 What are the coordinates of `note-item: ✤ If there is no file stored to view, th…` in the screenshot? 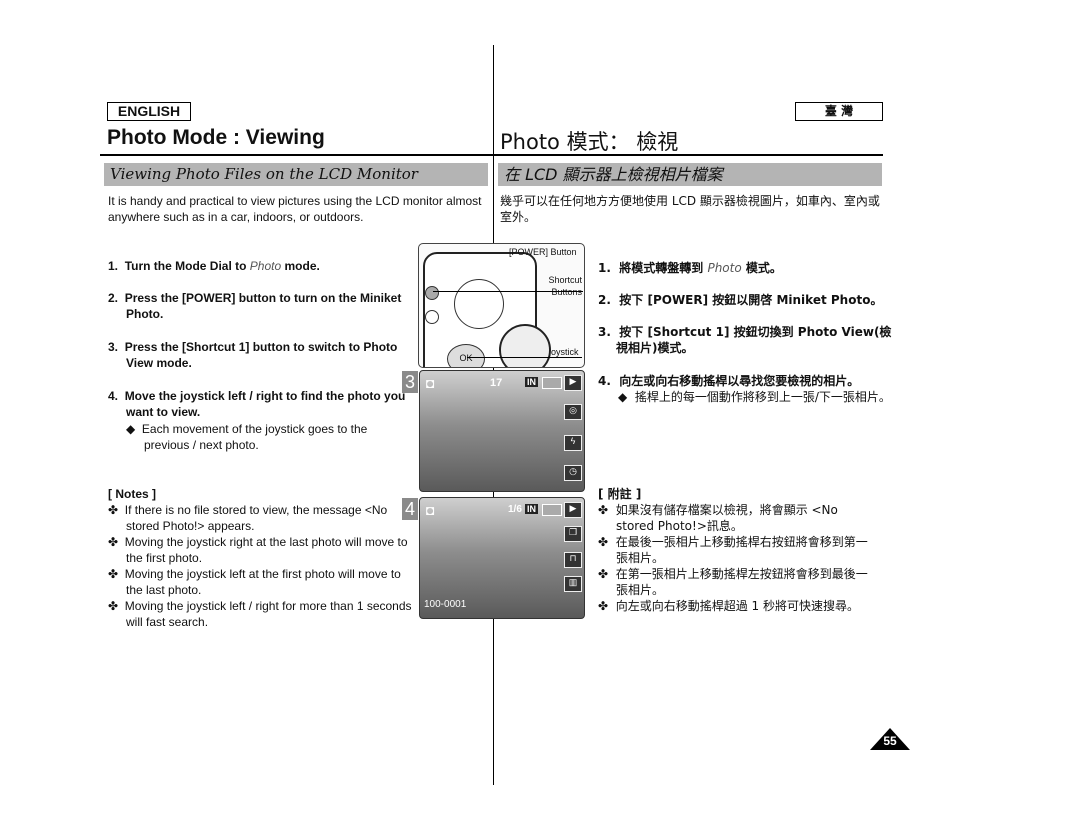 It's located at (248, 518).